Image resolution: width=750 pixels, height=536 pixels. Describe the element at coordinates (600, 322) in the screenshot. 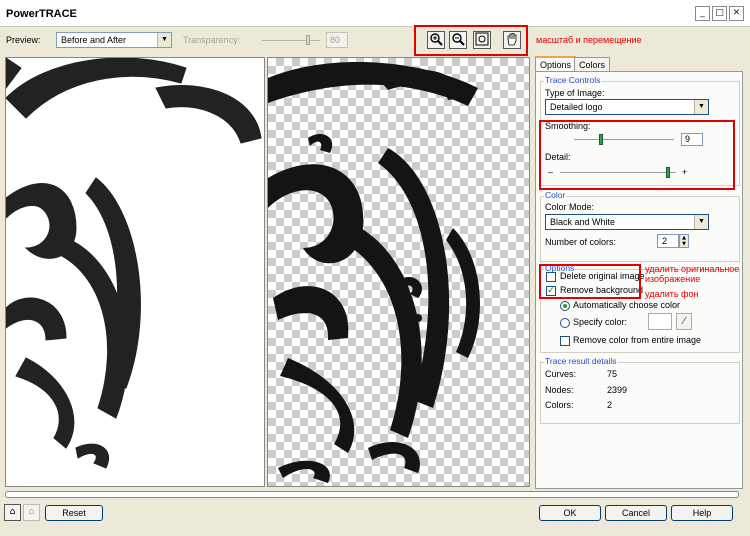

I see `specify-color-label: Specify color:` at that location.